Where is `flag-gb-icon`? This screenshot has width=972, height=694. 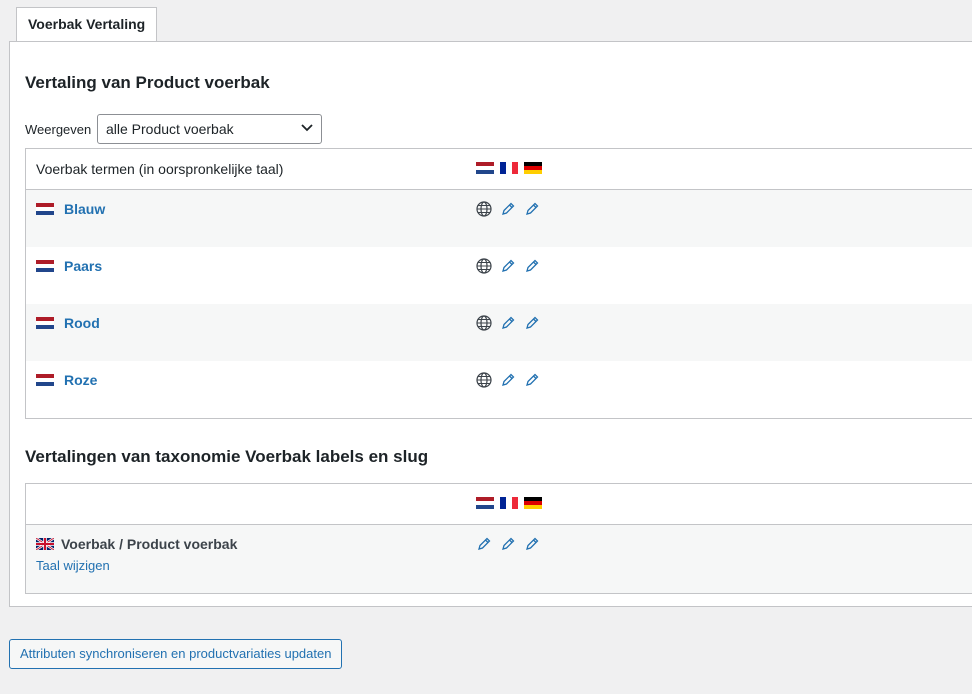 flag-gb-icon is located at coordinates (45, 544).